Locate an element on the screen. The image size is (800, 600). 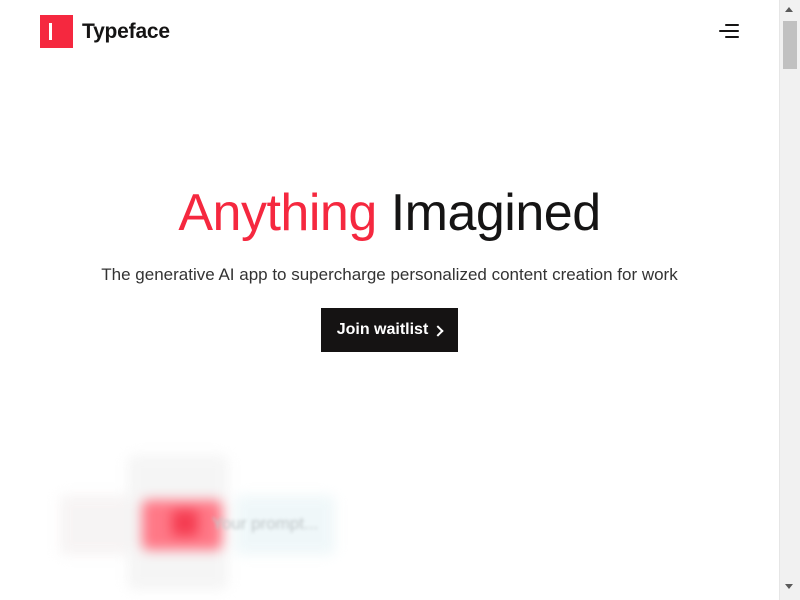
menu-button is located at coordinates (729, 32).